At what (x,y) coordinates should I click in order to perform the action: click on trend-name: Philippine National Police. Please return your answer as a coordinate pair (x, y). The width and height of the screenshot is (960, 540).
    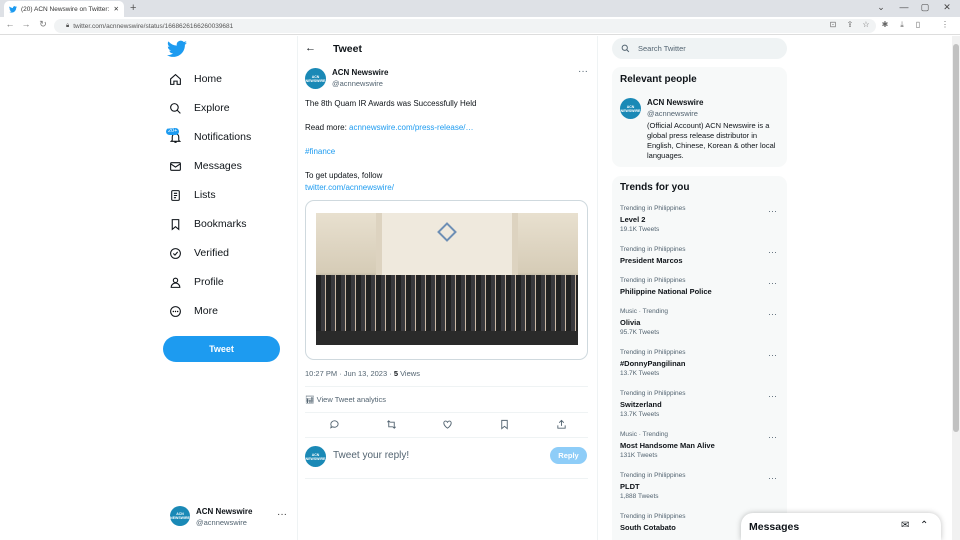
    Looking at the image, I should click on (666, 291).